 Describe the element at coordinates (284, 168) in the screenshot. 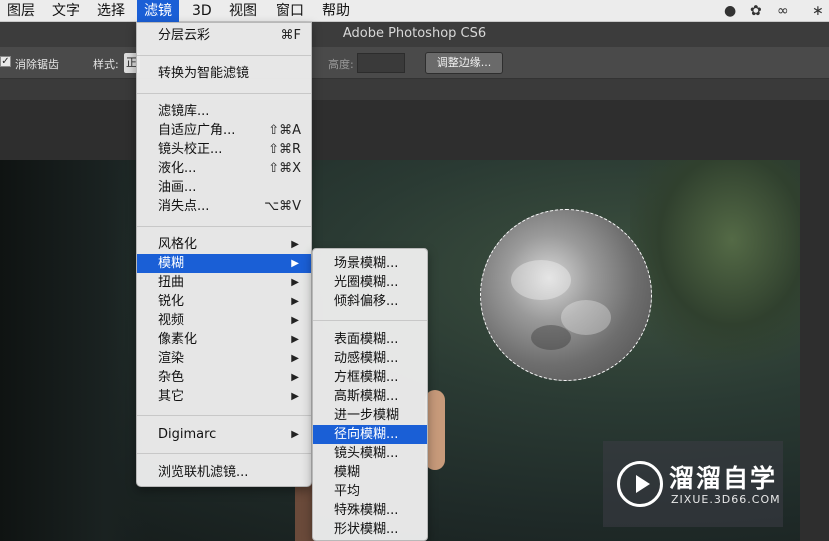

I see `menu-item-shortcut: ⇧⌘X` at that location.